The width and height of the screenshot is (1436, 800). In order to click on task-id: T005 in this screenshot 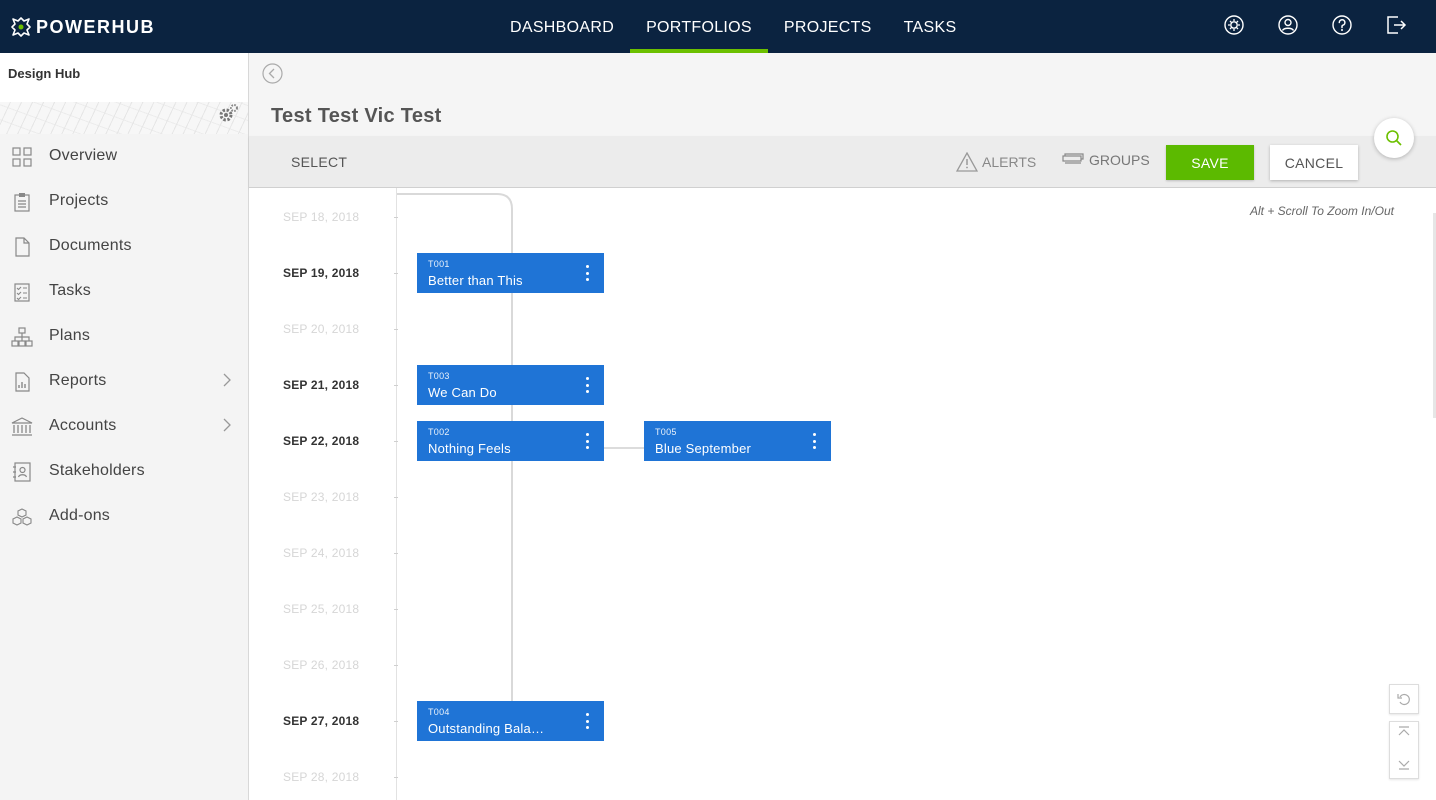, I will do `click(666, 432)`.